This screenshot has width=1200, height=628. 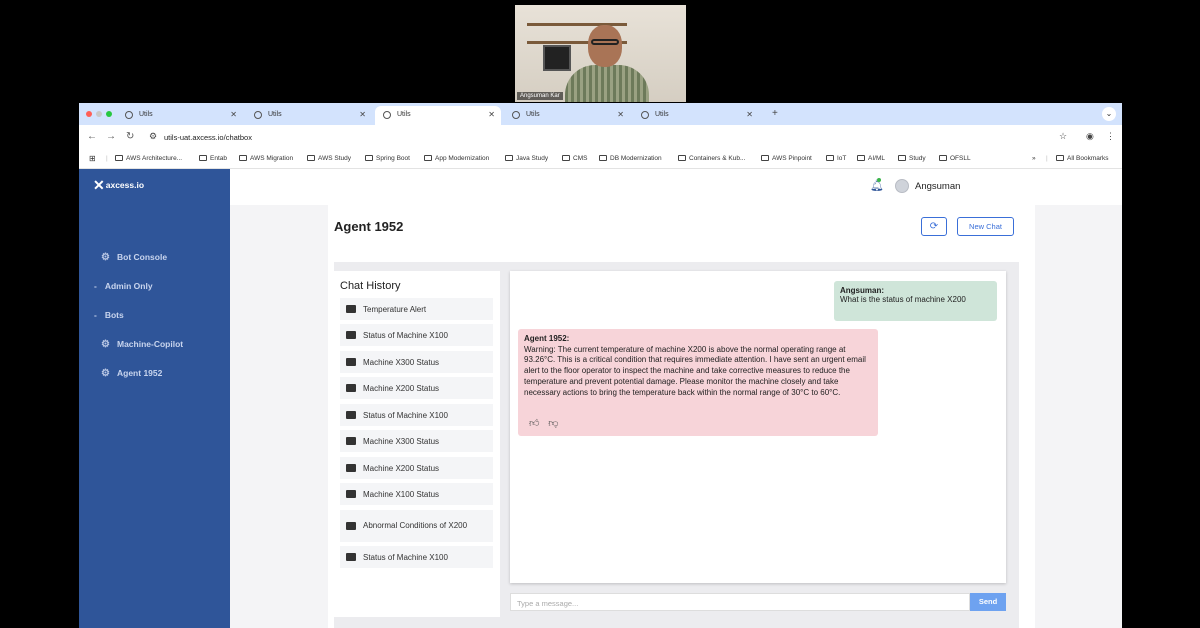 I want to click on bookmark-item: AWS Study, so click(x=329, y=158).